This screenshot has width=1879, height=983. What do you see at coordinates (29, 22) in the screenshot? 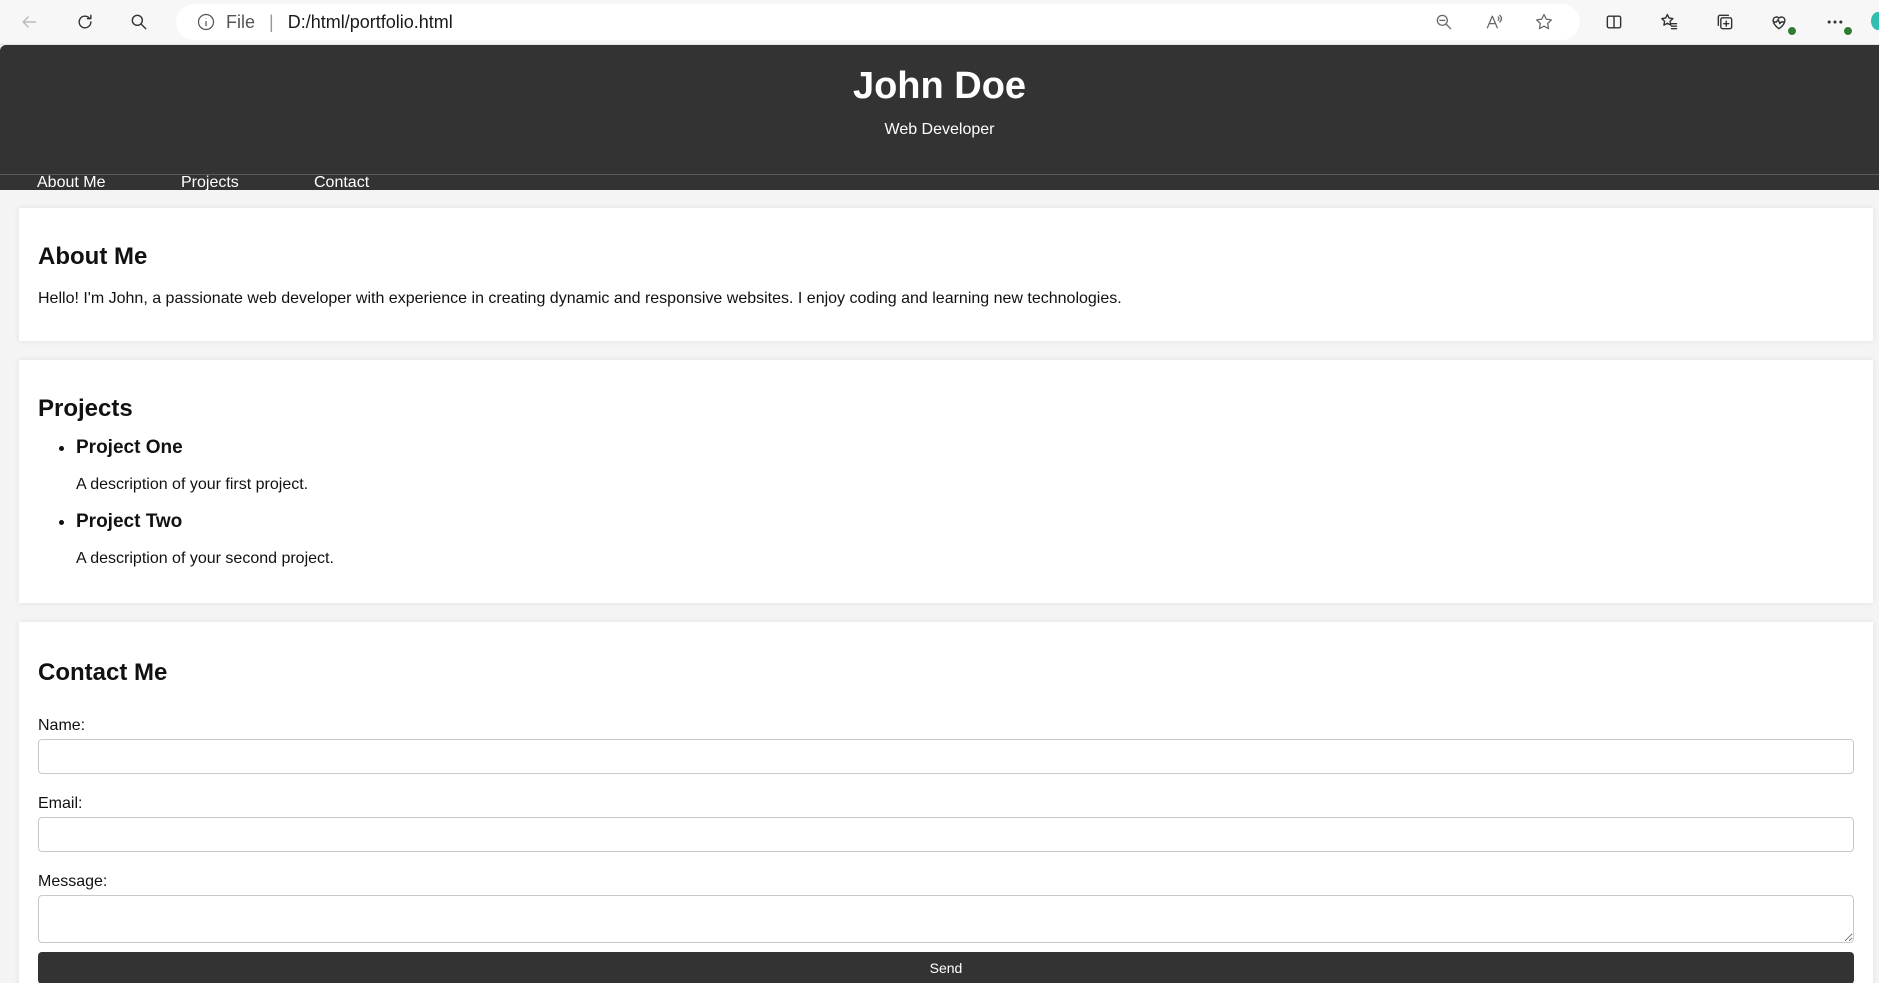
I see `back-arrow-icon` at bounding box center [29, 22].